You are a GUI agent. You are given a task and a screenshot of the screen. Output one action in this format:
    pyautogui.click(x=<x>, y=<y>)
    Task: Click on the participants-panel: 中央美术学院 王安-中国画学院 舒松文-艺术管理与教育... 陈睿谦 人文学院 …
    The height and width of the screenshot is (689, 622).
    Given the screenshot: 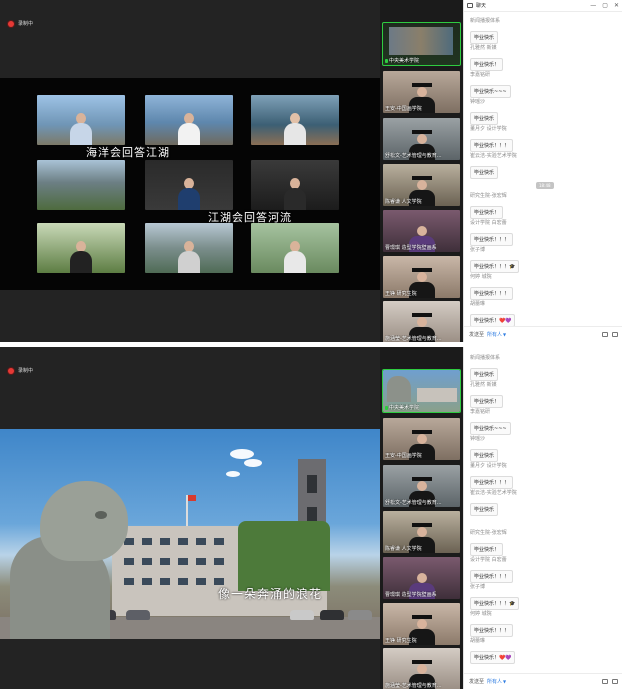 What is the action you would take?
    pyautogui.click(x=421, y=518)
    